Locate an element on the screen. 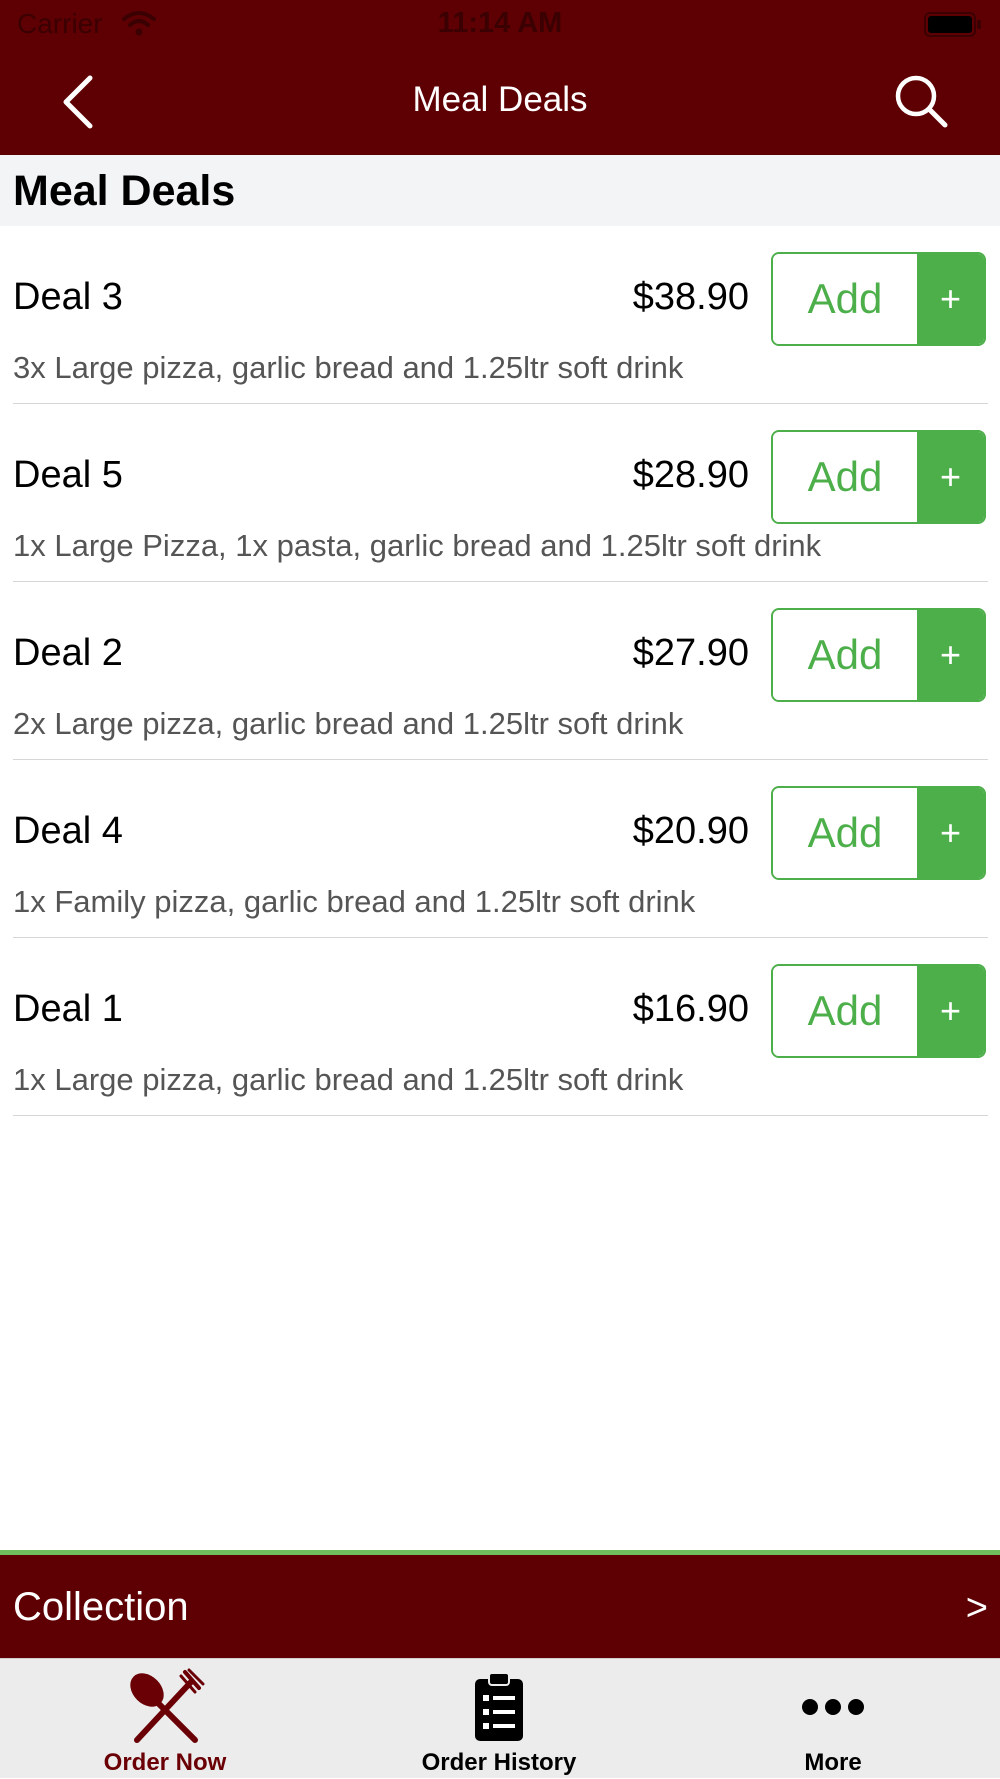 The image size is (1000, 1779). chevron-right-icon: > is located at coordinates (976, 1608).